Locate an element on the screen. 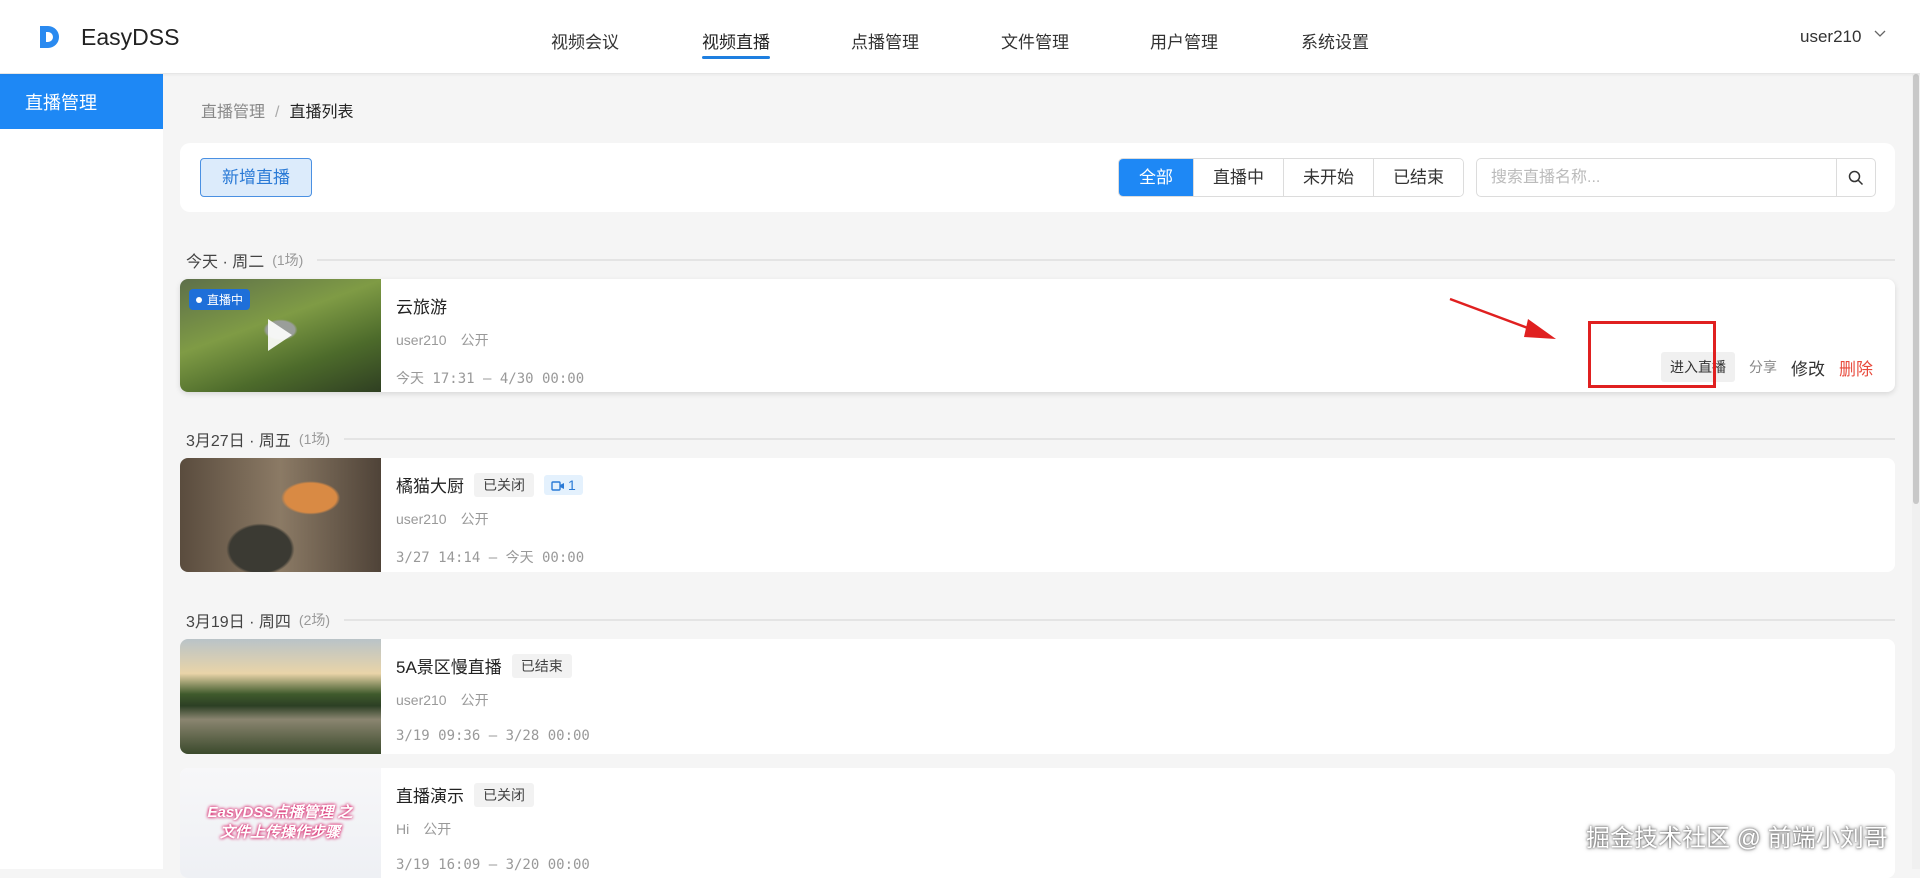 Image resolution: width=1920 pixels, height=878 pixels. live-meta: Hi 公开 is located at coordinates (493, 829).